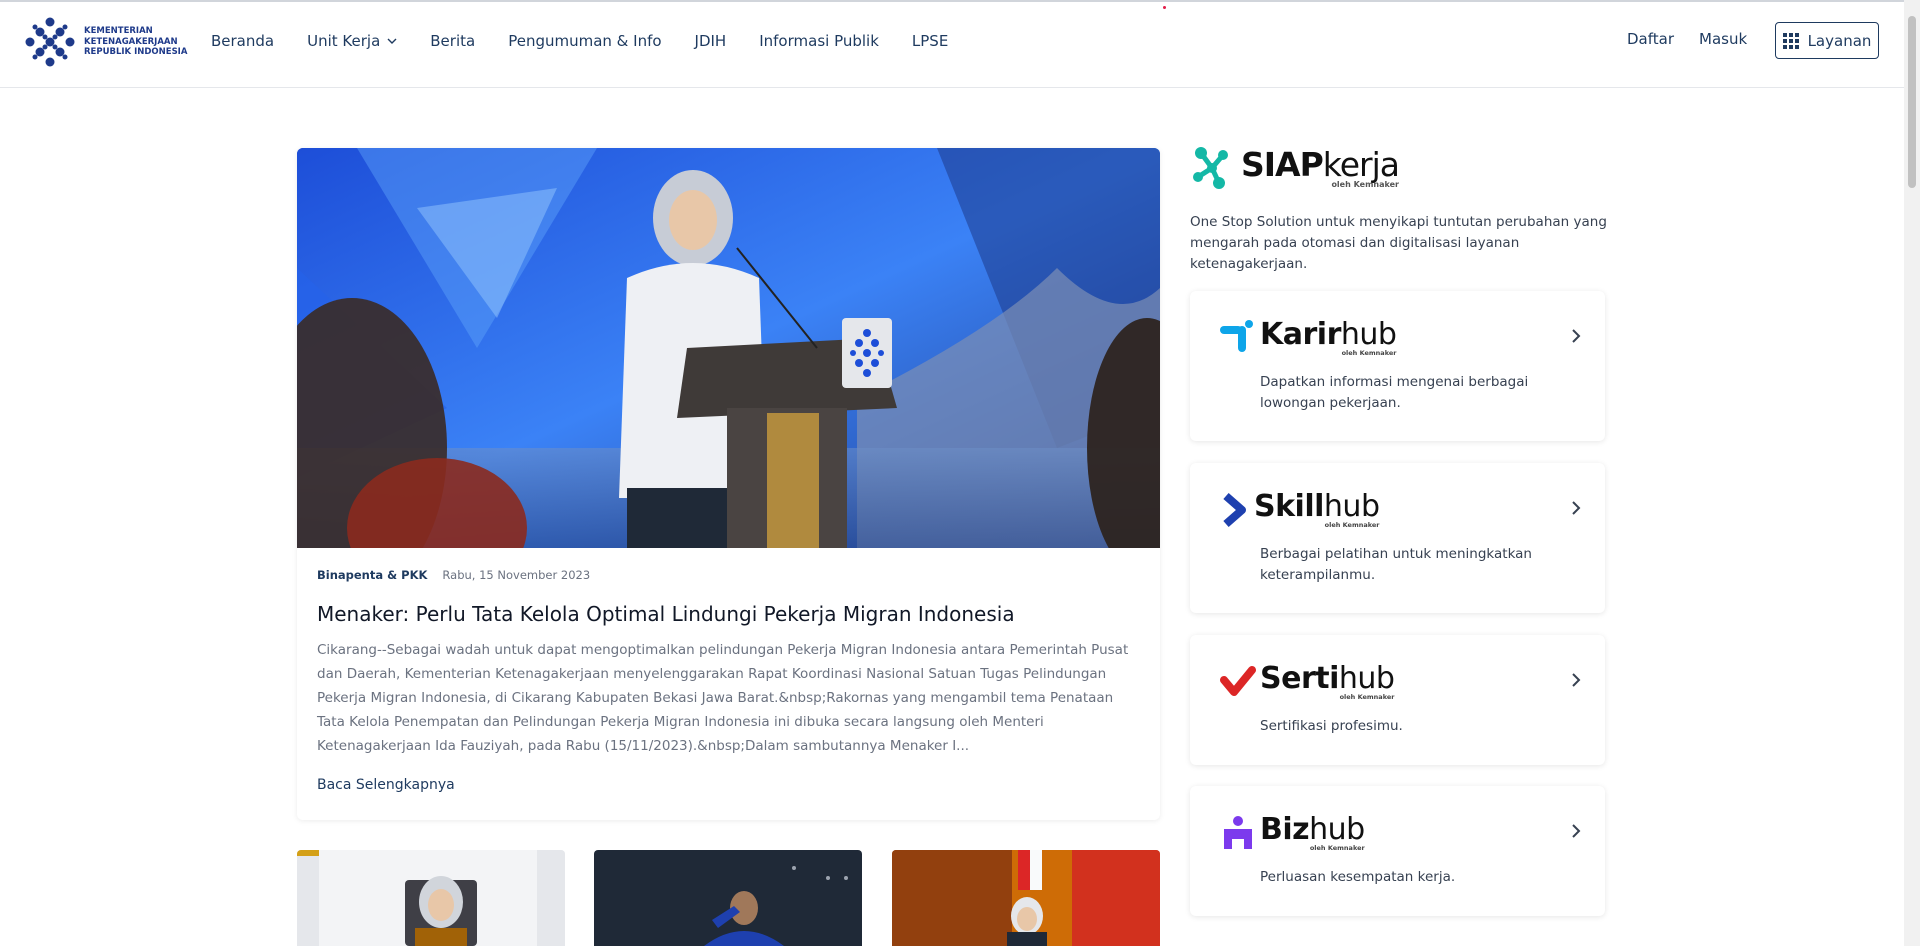 The width and height of the screenshot is (1920, 946). Describe the element at coordinates (344, 41) in the screenshot. I see `nav-label: Unit Kerja` at that location.